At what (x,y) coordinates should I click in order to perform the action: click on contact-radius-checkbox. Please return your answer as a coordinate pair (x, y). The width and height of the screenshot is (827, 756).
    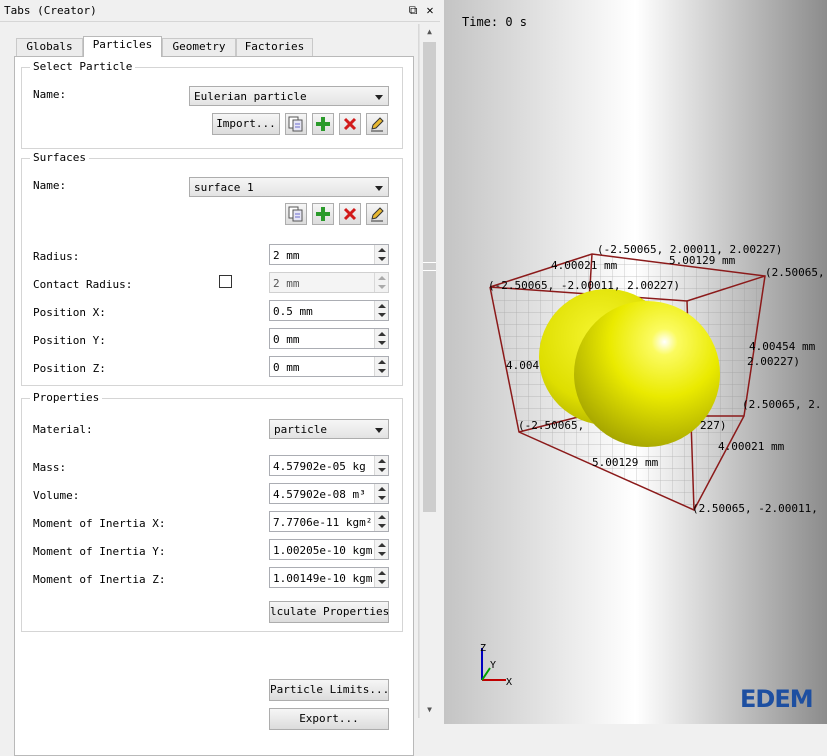
    Looking at the image, I should click on (225, 281).